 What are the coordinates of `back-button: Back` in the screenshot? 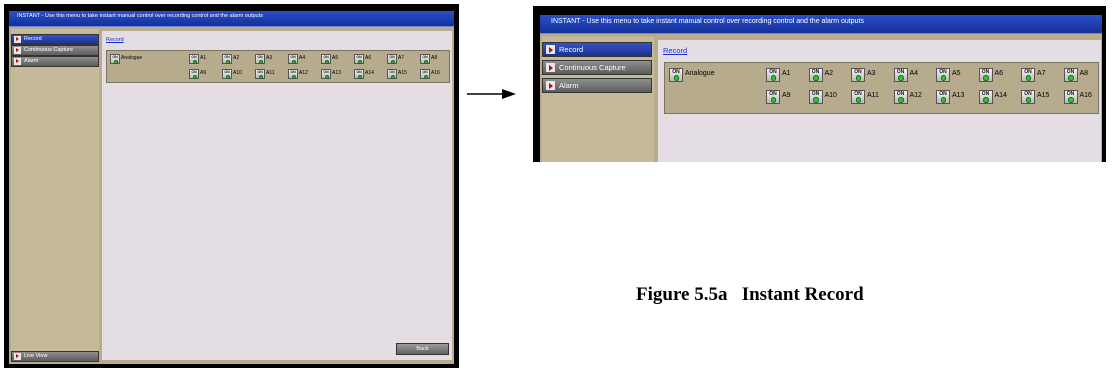 It's located at (422, 349).